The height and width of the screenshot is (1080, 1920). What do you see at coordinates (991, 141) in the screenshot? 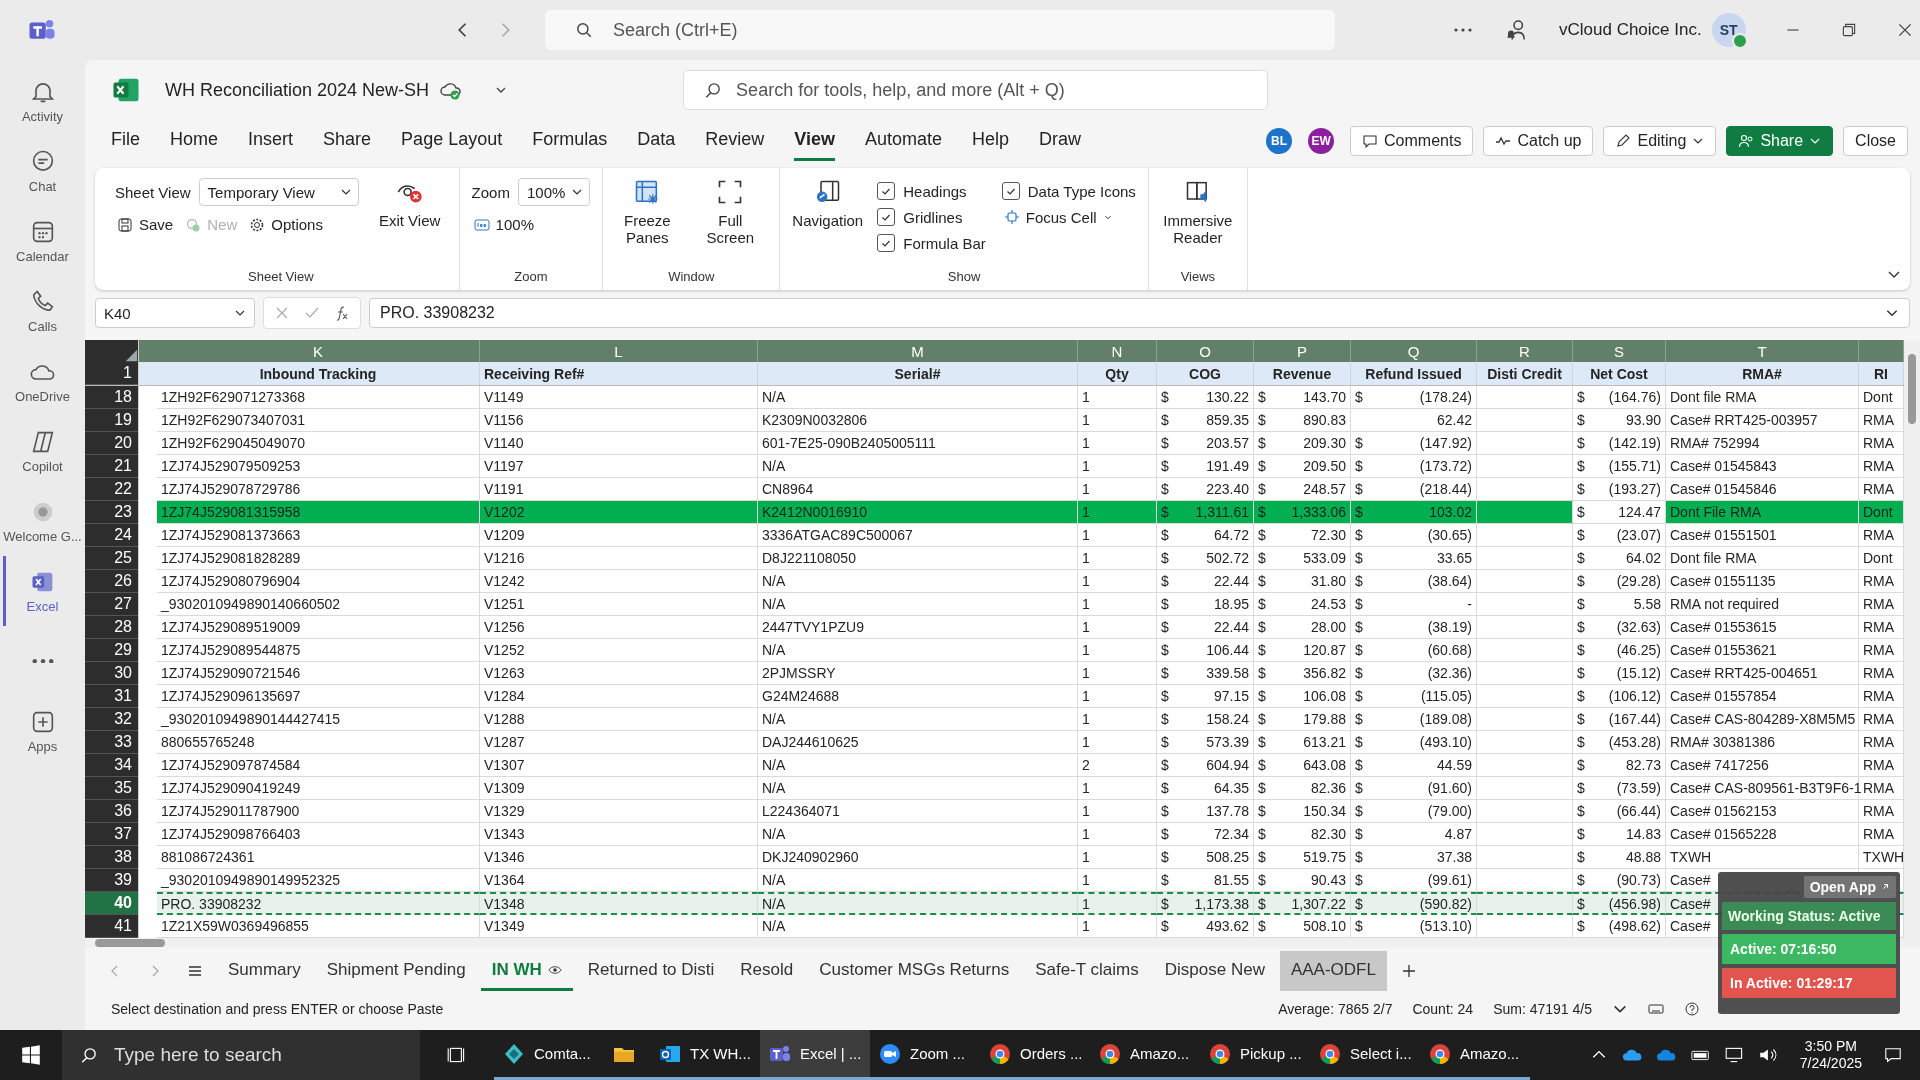
I see `menu-tab: Help` at bounding box center [991, 141].